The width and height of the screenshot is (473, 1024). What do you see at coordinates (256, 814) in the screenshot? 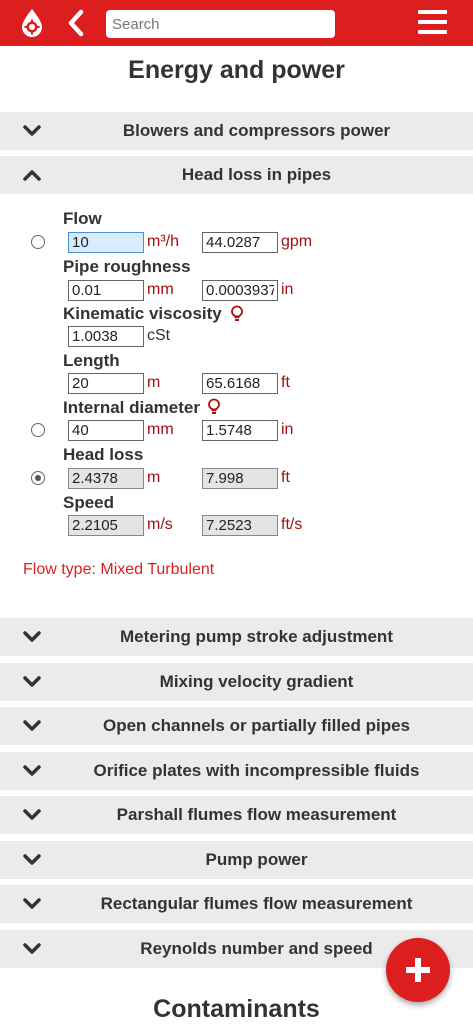
I see `accordion-label: Parshall flumes flow measurement` at bounding box center [256, 814].